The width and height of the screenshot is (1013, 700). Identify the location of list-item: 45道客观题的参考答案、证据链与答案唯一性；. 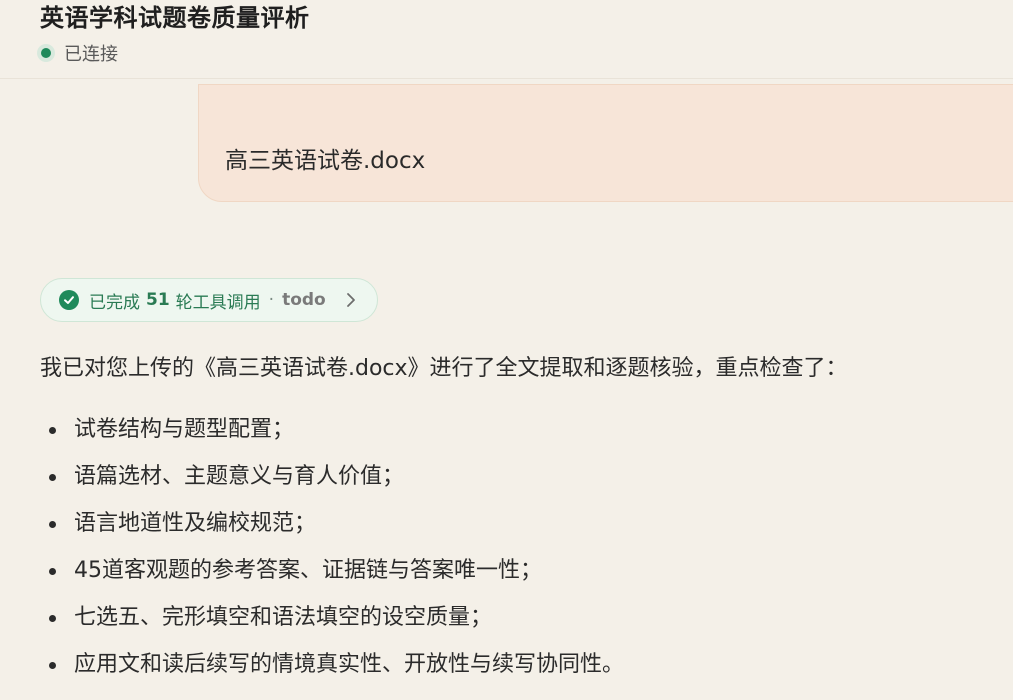
(520, 578).